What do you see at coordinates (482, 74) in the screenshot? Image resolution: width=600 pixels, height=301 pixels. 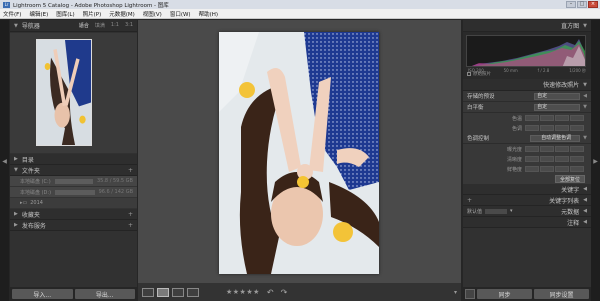 I see `original-photo-label: 原始照片` at bounding box center [482, 74].